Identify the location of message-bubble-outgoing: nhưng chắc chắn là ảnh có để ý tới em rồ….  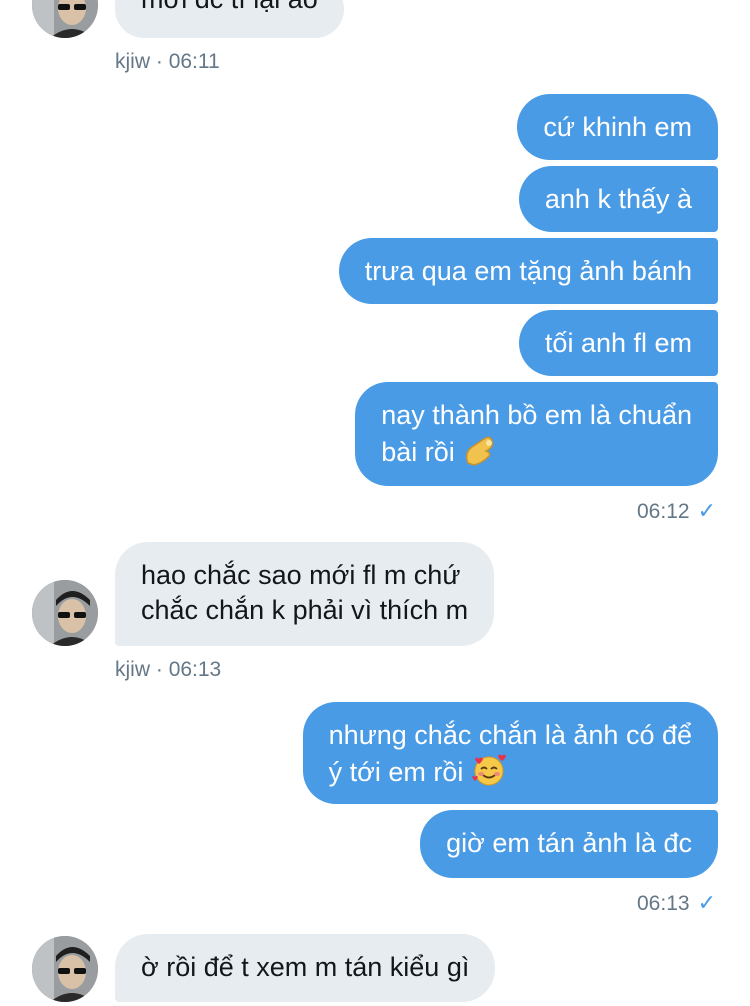
(510, 753).